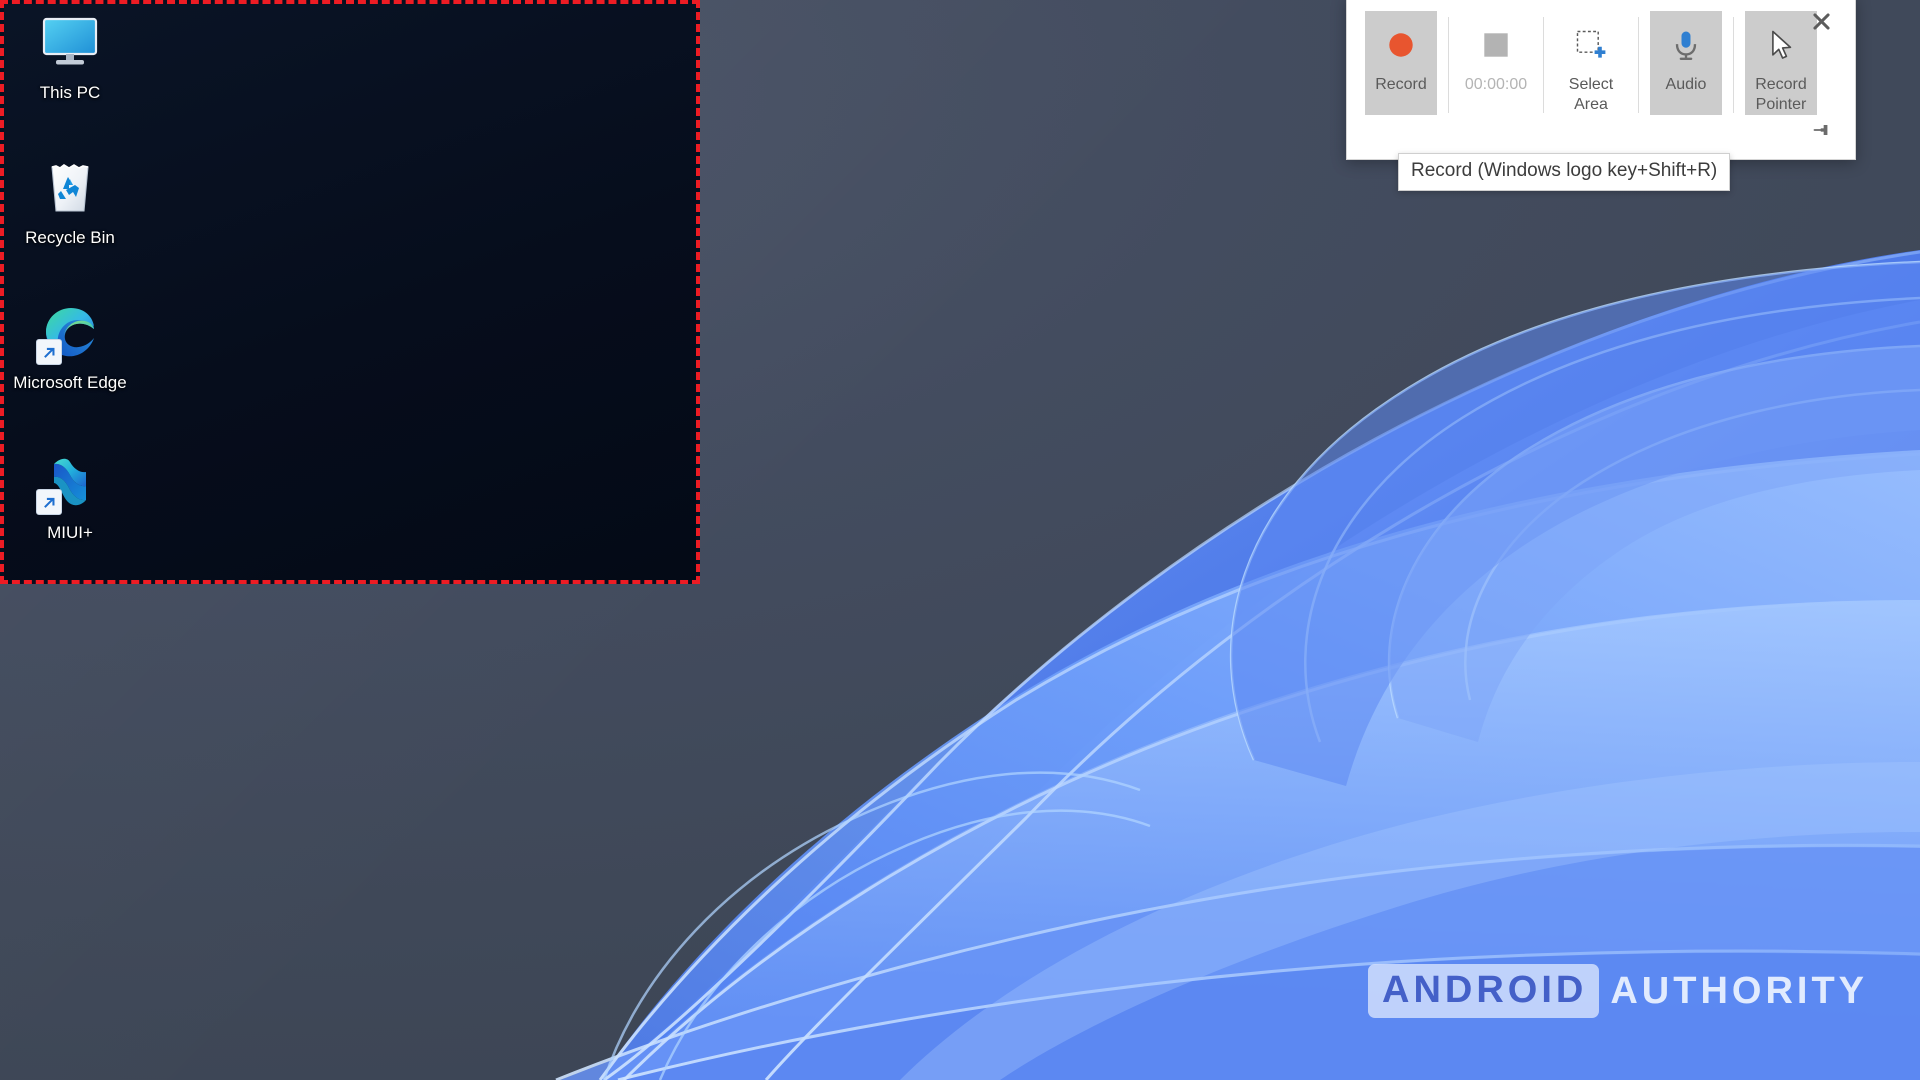 The height and width of the screenshot is (1080, 1920). Describe the element at coordinates (1496, 84) in the screenshot. I see `recording-timer: 00:00:00` at that location.